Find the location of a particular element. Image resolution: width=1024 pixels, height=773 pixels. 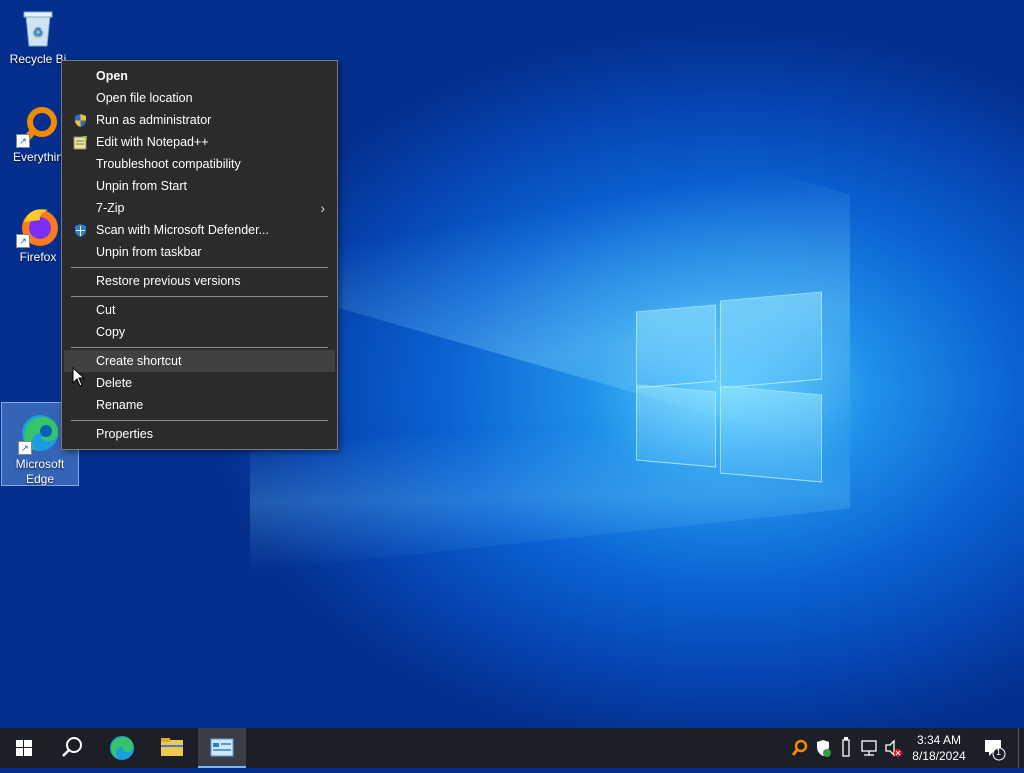

tray-usb is located at coordinates (846, 748).